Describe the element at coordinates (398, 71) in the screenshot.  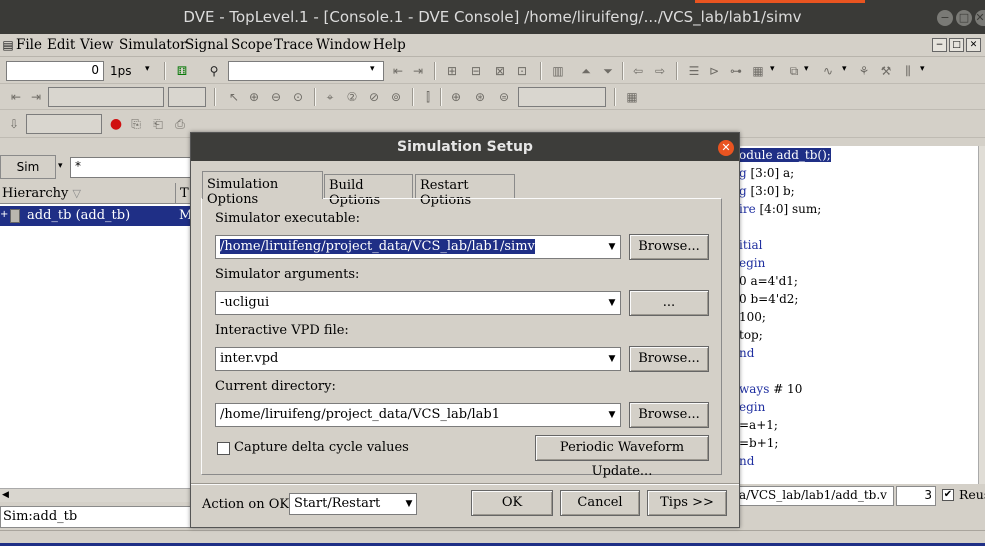
I see `search-prev-icon: ⇤` at that location.